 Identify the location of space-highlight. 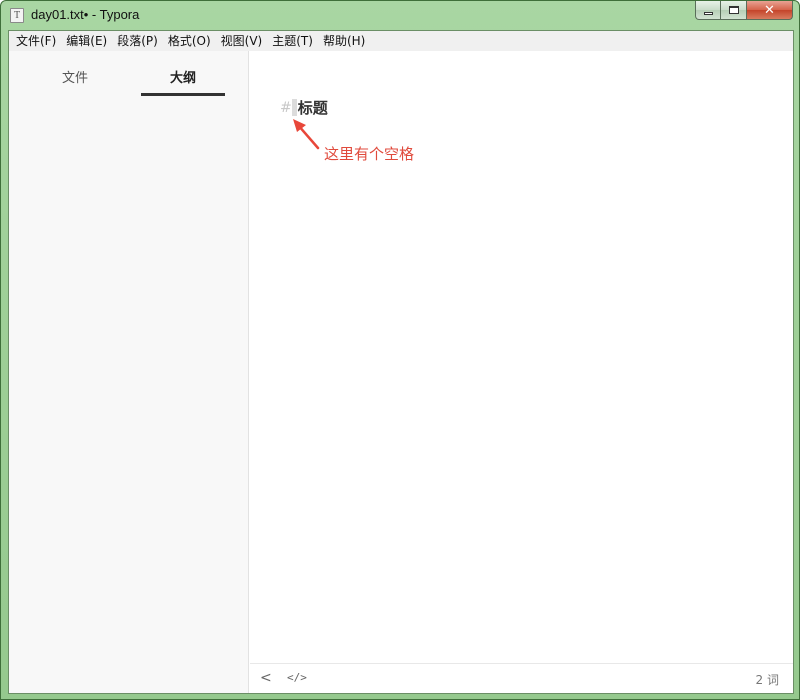
(294, 107).